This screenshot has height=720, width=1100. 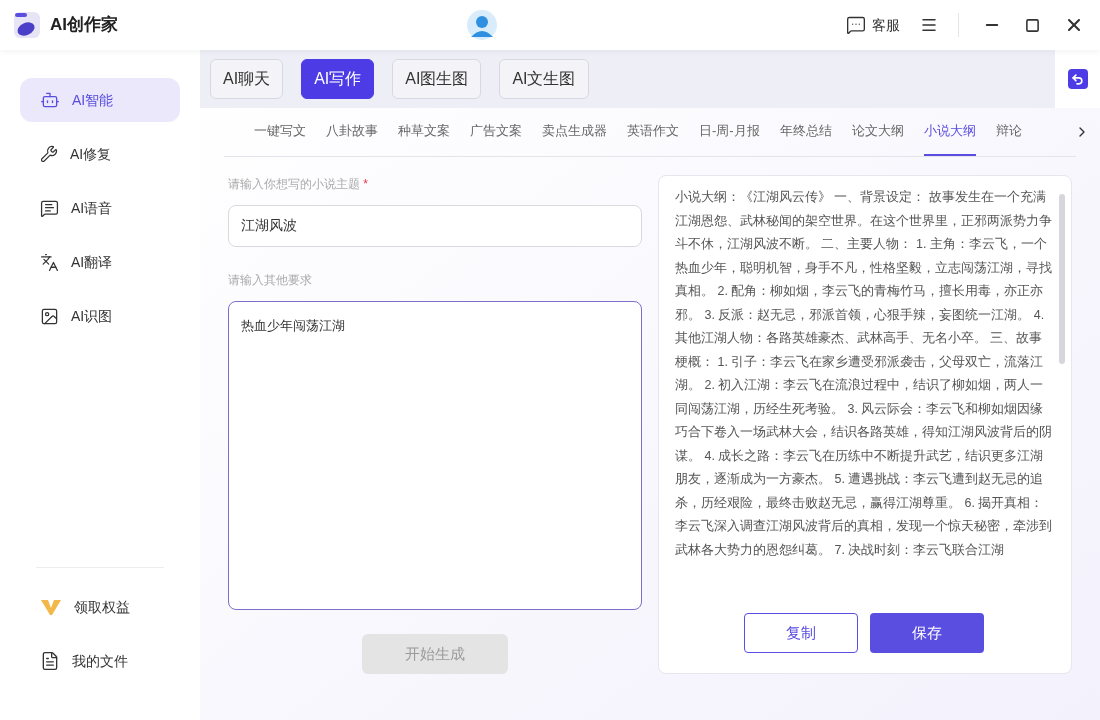 What do you see at coordinates (84, 25) in the screenshot?
I see `app-title: AI创作家` at bounding box center [84, 25].